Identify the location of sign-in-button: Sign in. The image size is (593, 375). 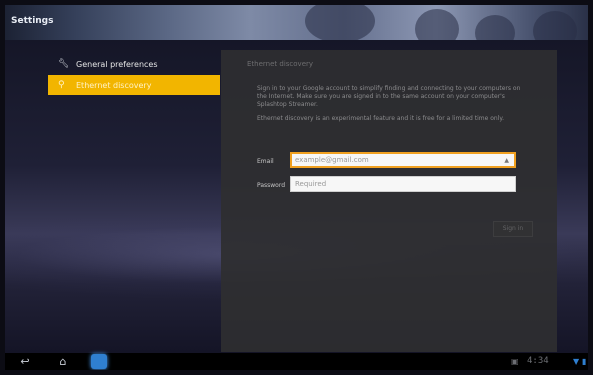
(513, 229).